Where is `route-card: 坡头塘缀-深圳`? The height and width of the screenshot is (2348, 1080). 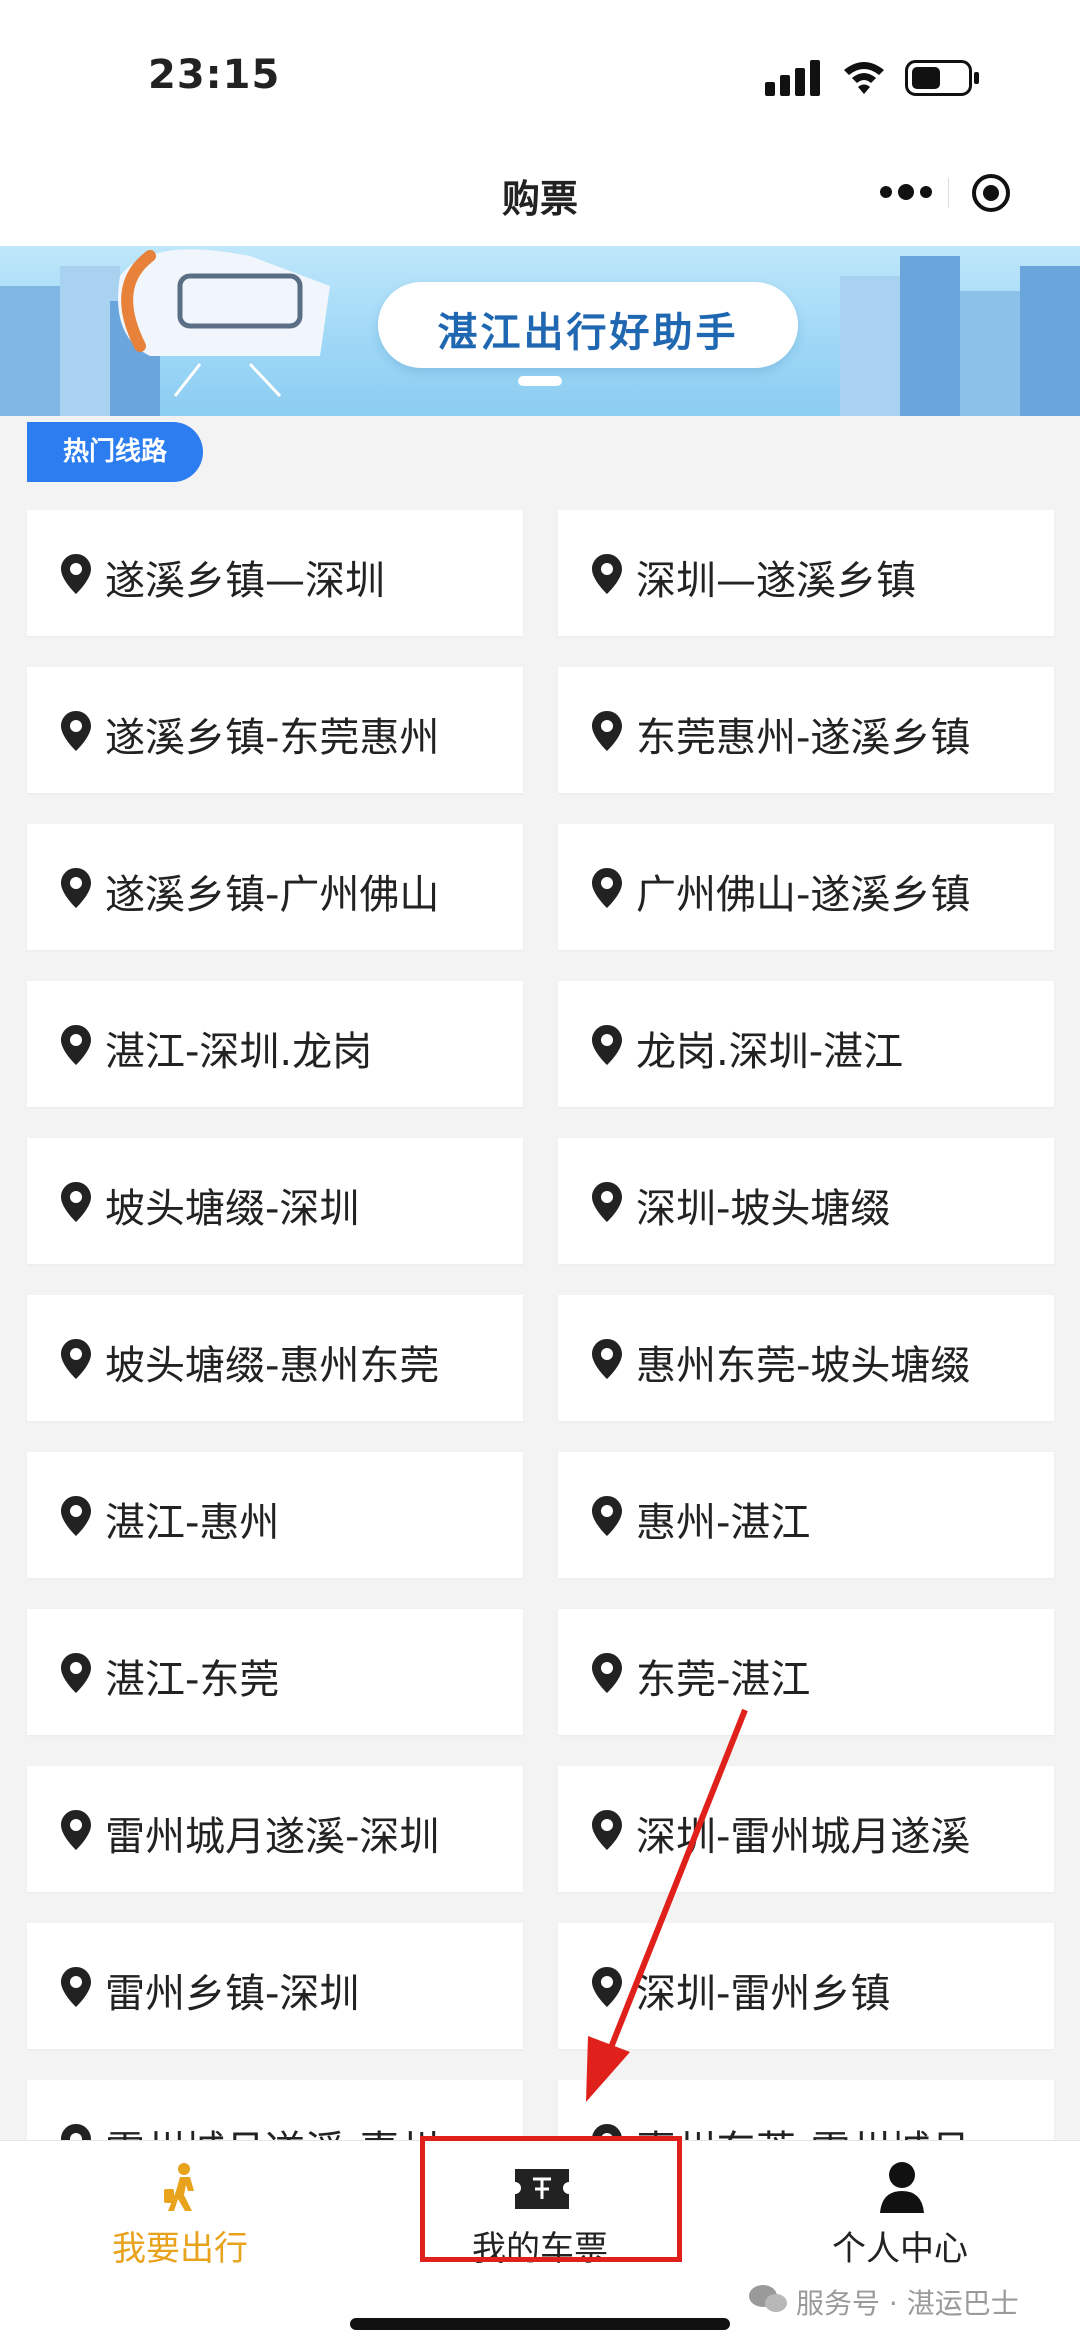 route-card: 坡头塘缀-深圳 is located at coordinates (275, 1201).